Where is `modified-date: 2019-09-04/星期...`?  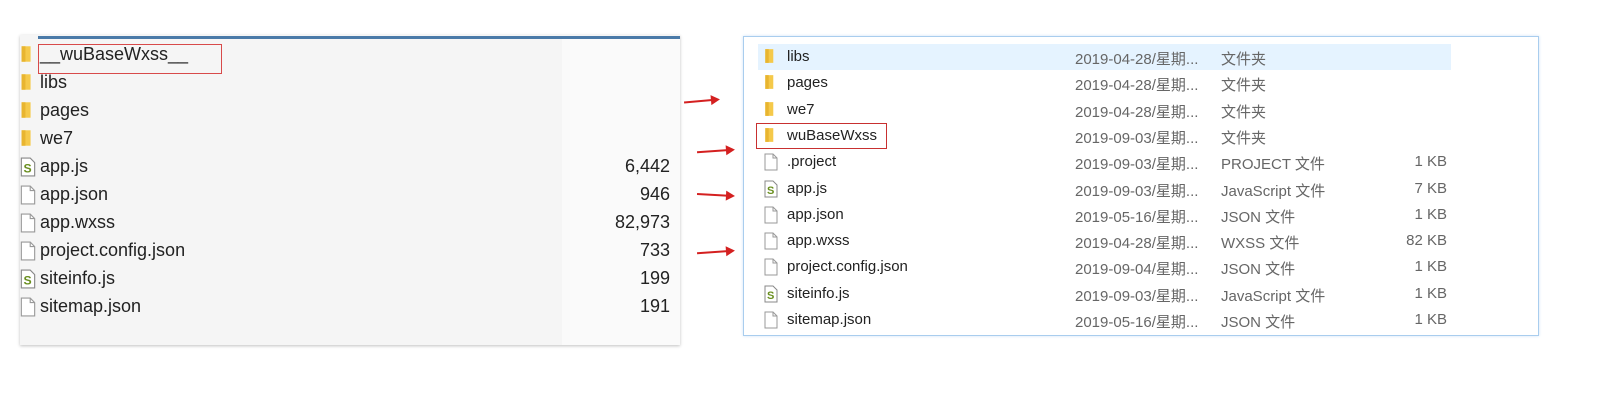
modified-date: 2019-09-04/星期... is located at coordinates (1137, 270).